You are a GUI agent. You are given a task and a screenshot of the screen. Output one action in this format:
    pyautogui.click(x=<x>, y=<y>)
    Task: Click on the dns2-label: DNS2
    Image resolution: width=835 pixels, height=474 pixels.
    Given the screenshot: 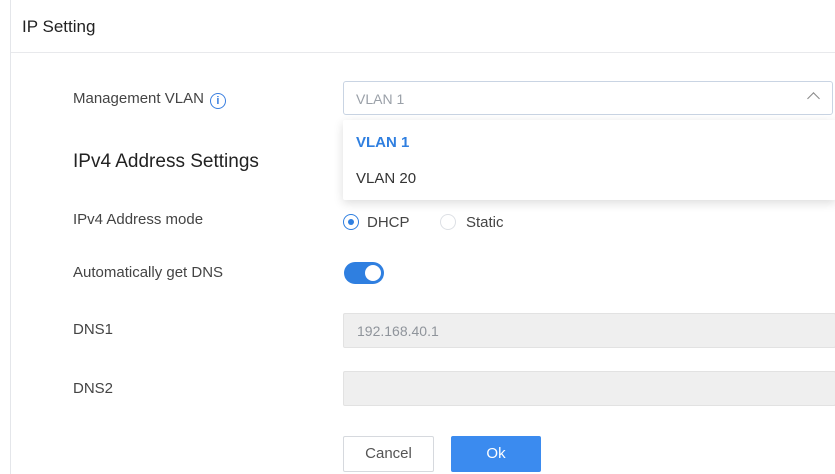 What is the action you would take?
    pyautogui.click(x=93, y=388)
    